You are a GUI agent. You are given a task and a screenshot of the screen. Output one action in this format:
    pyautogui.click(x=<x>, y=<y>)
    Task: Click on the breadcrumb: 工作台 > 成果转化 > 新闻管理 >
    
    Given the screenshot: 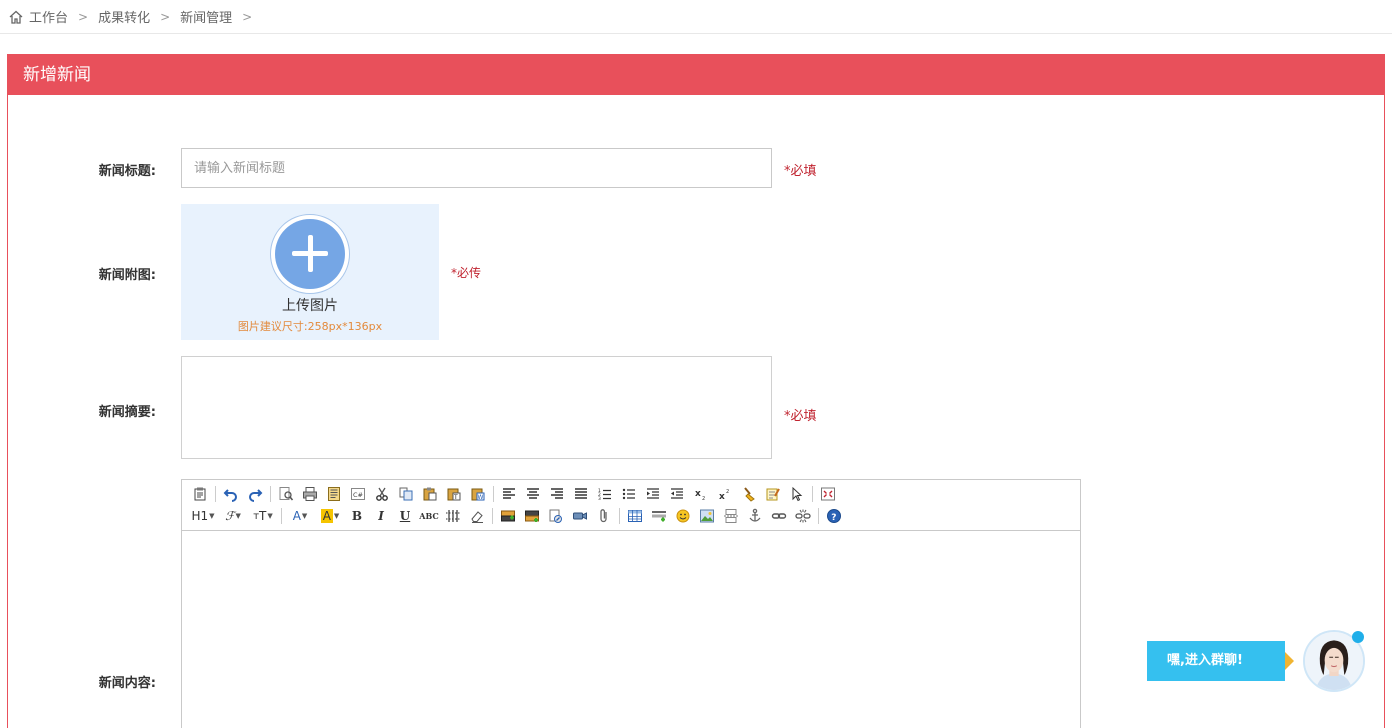 What is the action you would take?
    pyautogui.click(x=696, y=17)
    